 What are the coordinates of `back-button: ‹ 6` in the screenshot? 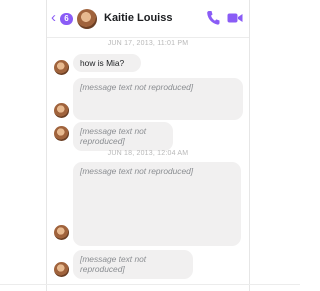 It's located at (62, 17).